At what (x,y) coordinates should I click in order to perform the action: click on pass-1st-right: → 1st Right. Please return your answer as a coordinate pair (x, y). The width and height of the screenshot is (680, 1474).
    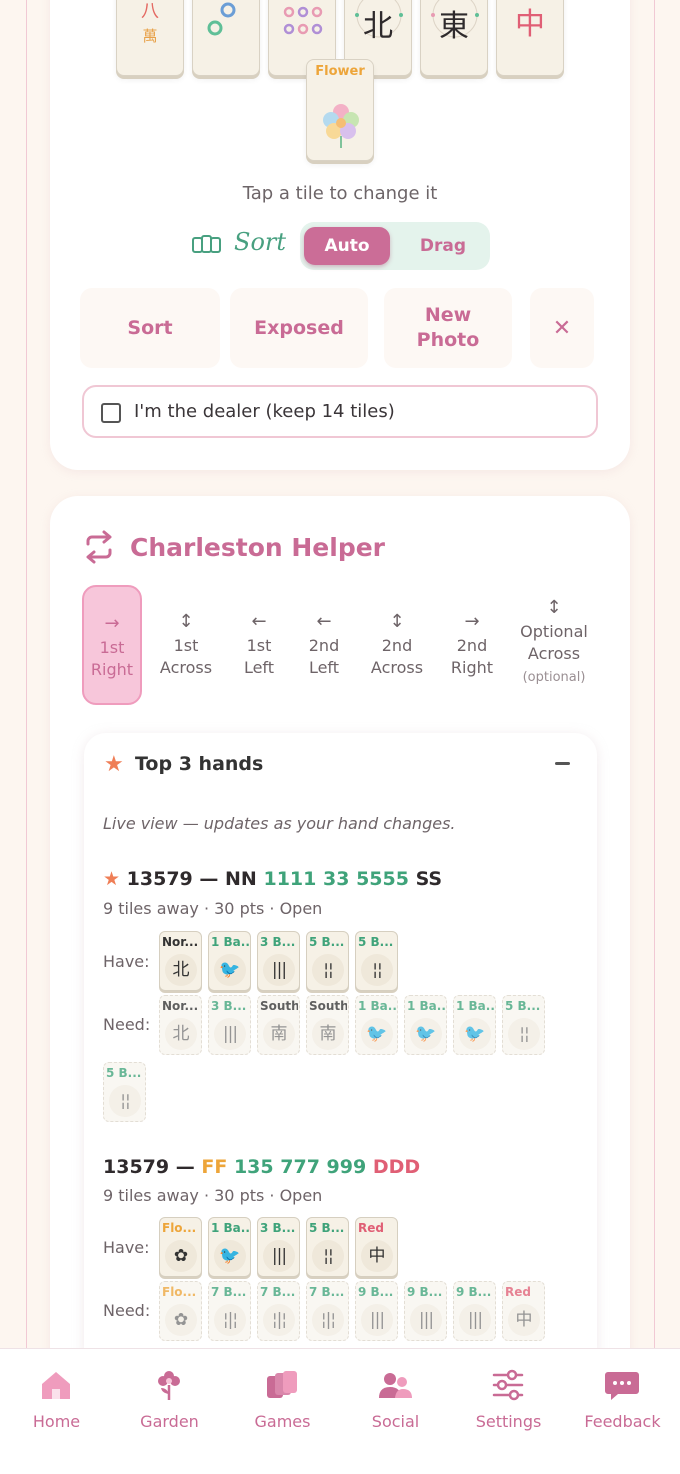
    Looking at the image, I should click on (112, 645).